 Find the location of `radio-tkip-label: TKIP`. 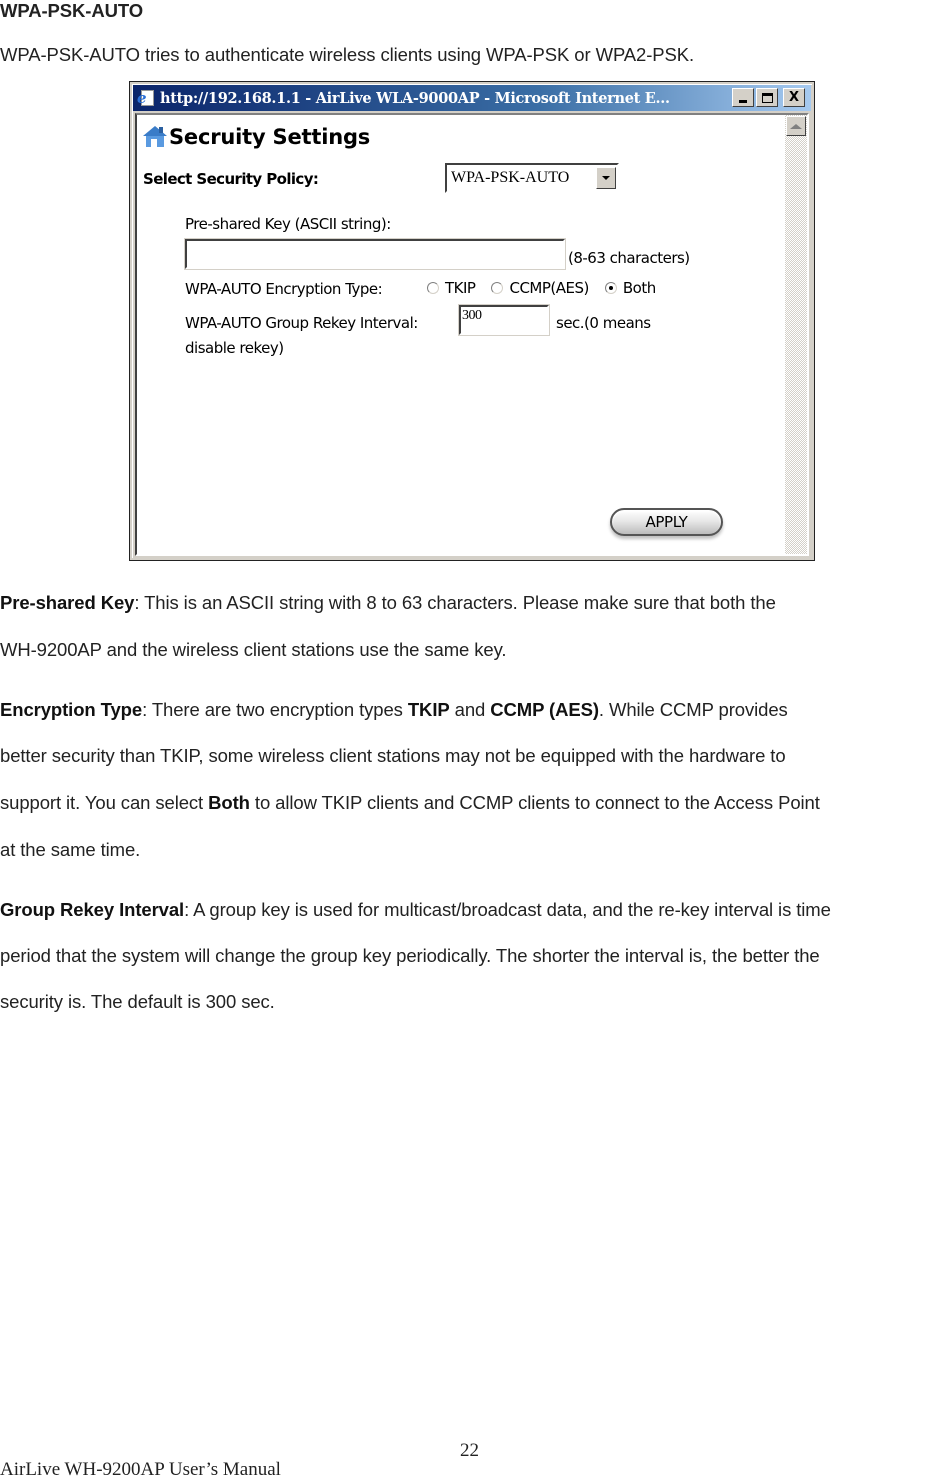

radio-tkip-label: TKIP is located at coordinates (460, 288).